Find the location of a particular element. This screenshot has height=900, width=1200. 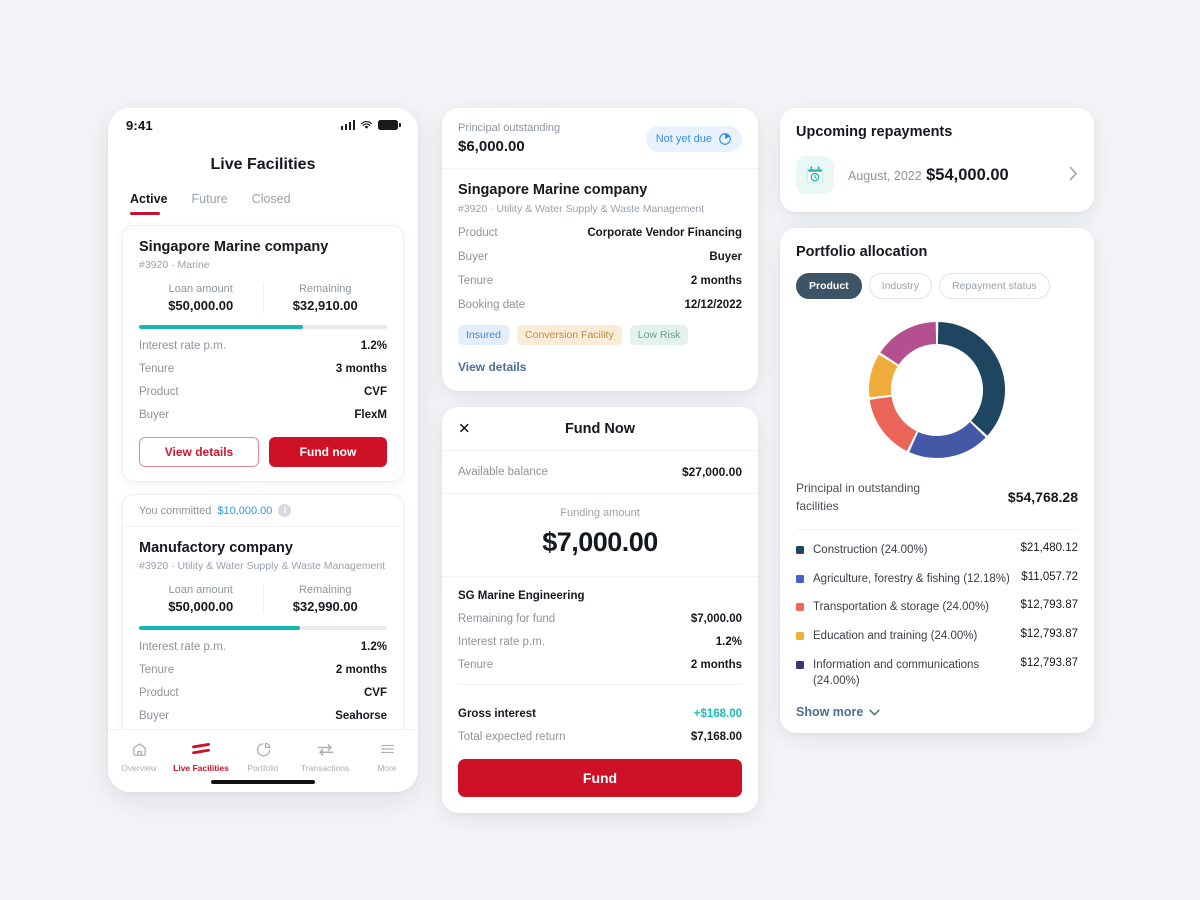

detail-row: Buyer Buyer is located at coordinates (600, 257).